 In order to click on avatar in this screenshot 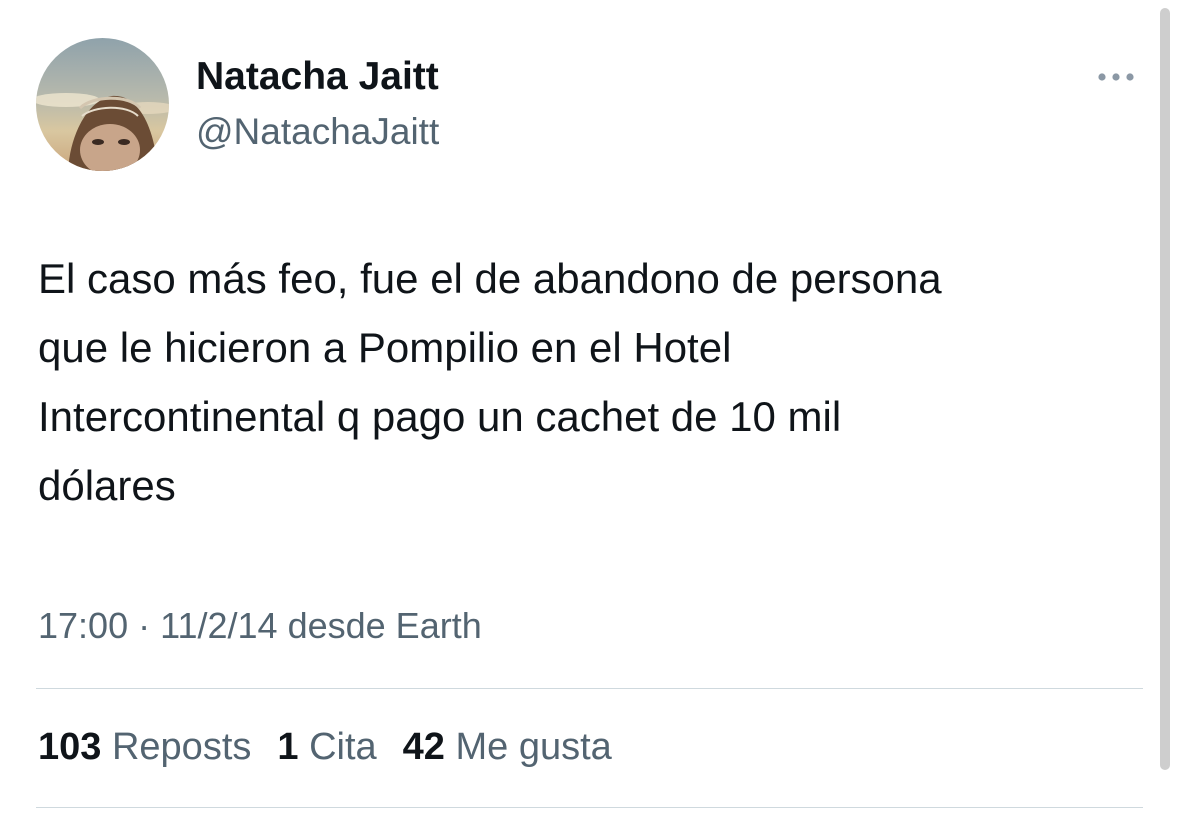, I will do `click(102, 104)`.